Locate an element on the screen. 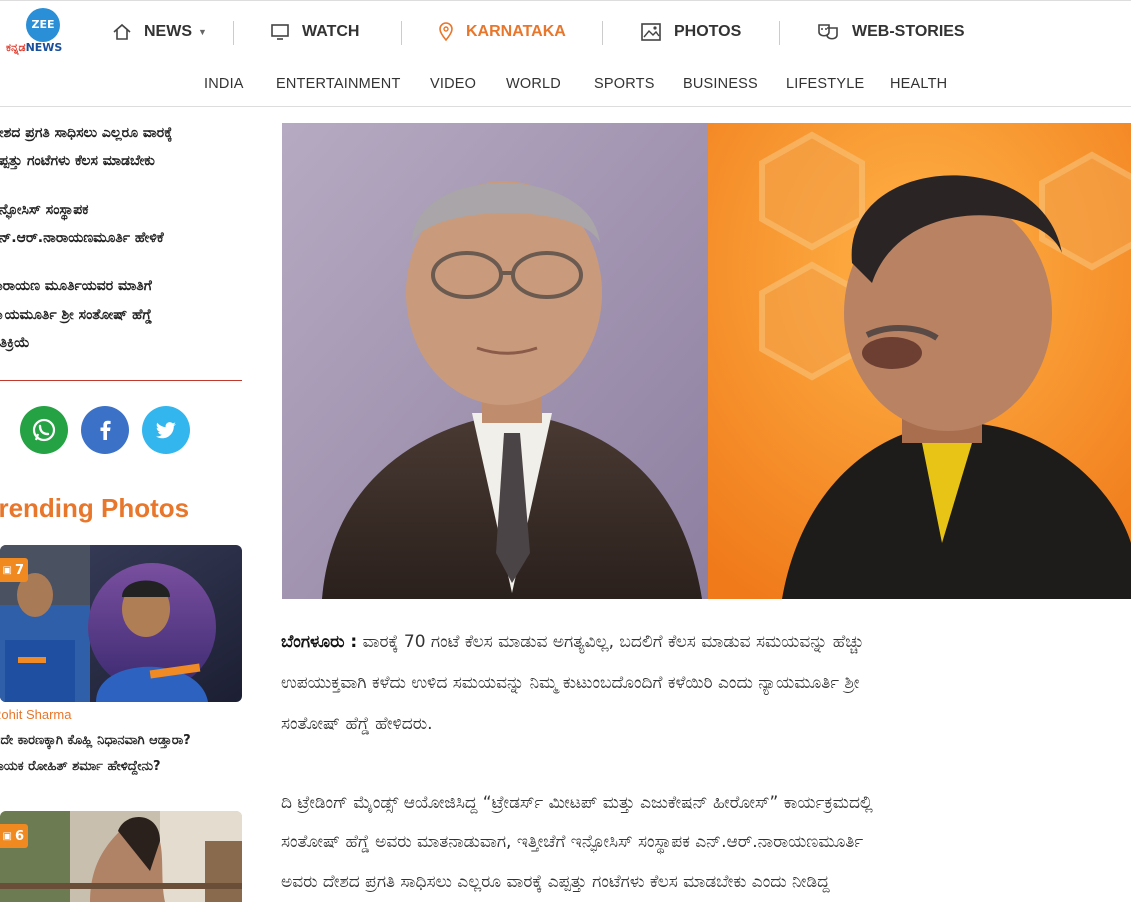 This screenshot has height=903, width=1131. sidebar-summary-line: ಪ್ರತಿಕ್ರಿಯೆ is located at coordinates (15, 343).